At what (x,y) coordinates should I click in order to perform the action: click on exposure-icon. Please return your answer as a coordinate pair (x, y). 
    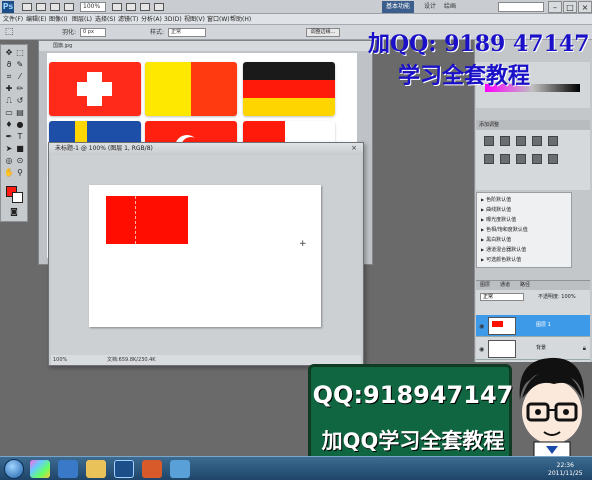
    Looking at the image, I should click on (537, 141).